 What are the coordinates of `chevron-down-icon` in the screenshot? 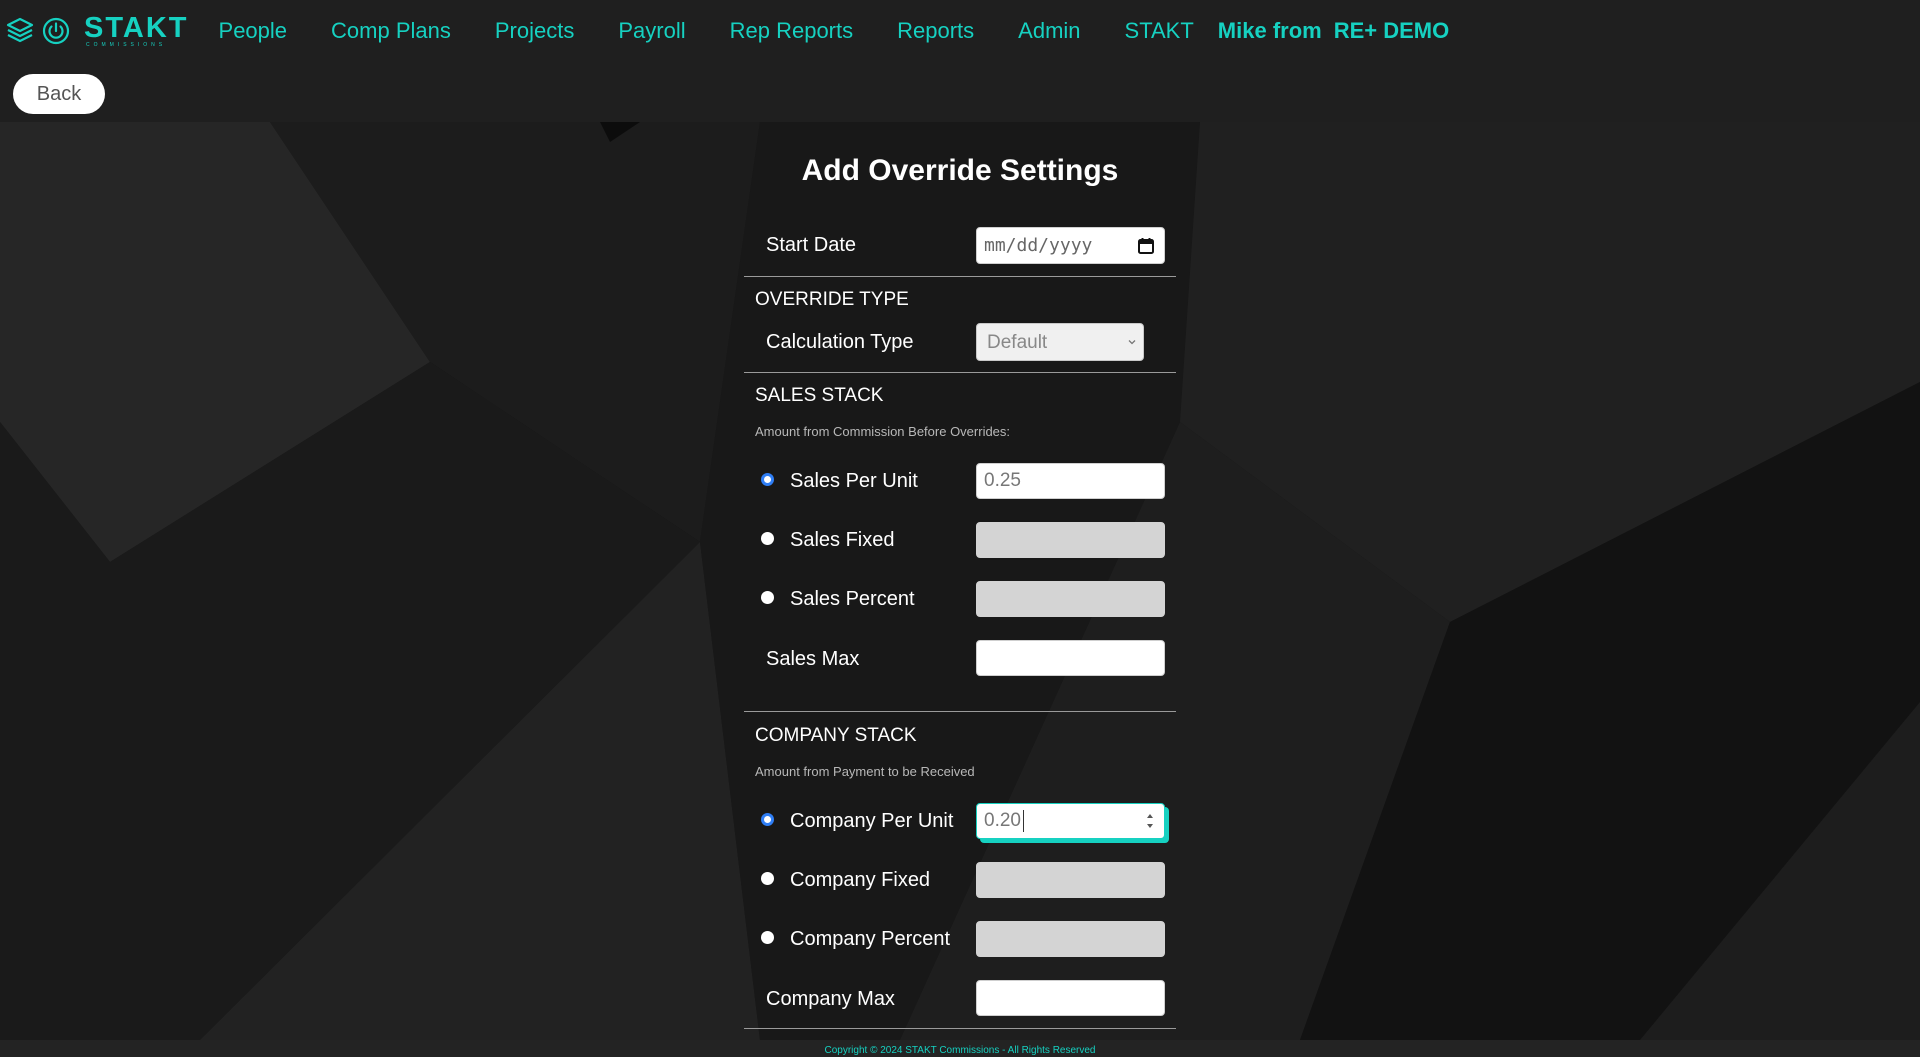 It's located at (1132, 342).